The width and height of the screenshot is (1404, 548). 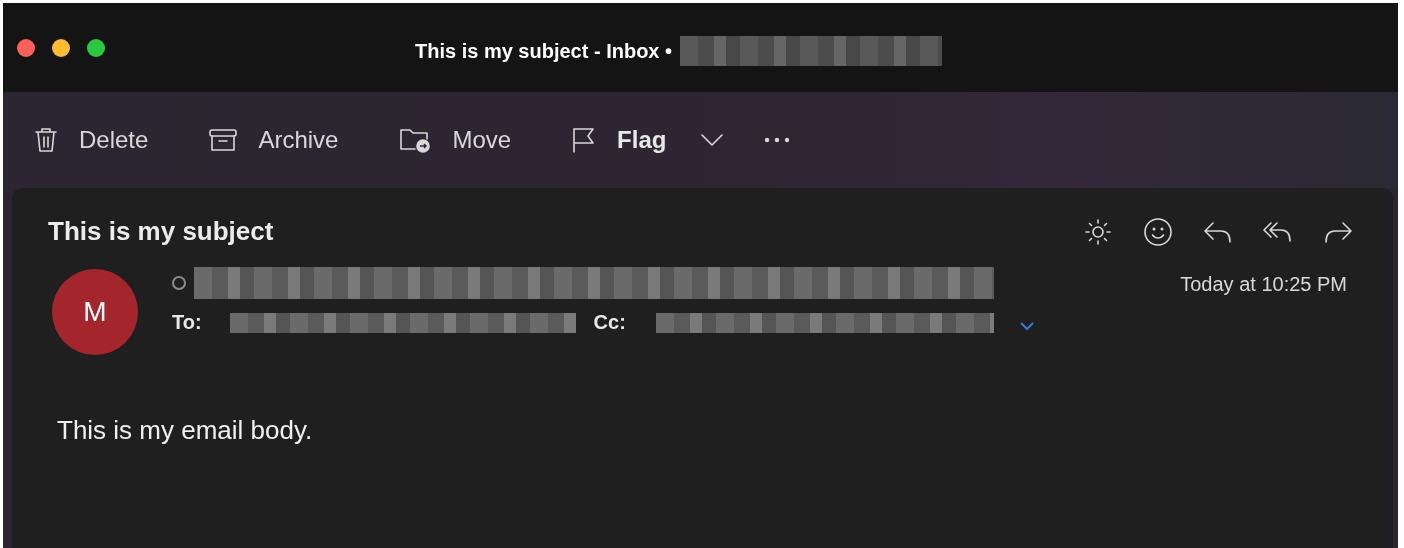 I want to click on smiley-icon, so click(x=1158, y=231).